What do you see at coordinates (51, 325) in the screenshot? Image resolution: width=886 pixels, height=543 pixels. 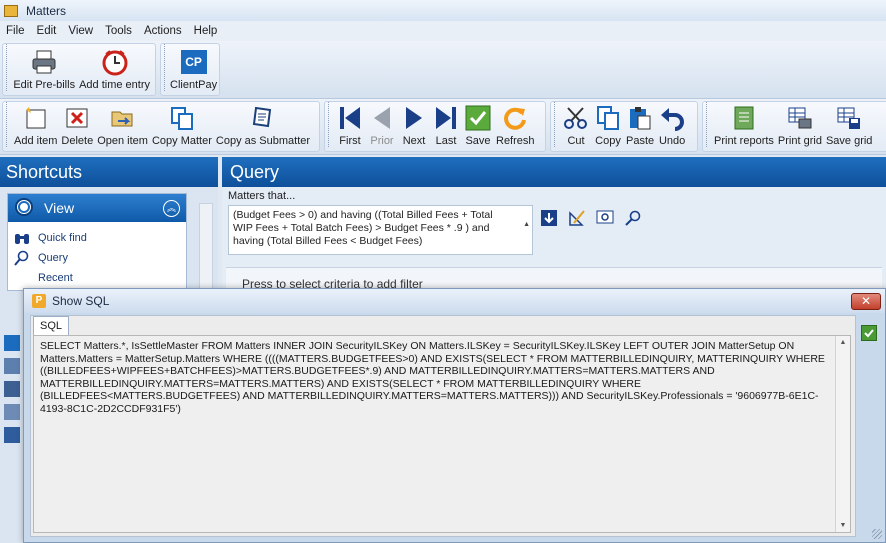 I see `tab-sql: SQL` at bounding box center [51, 325].